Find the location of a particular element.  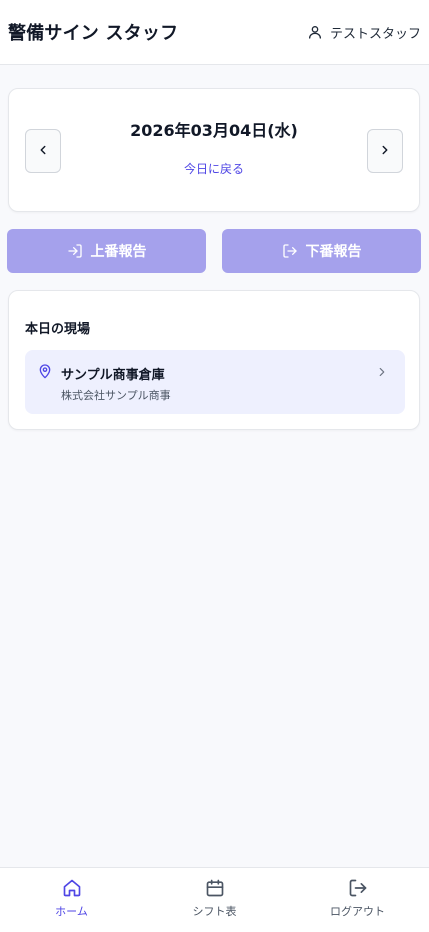

date-navigator: 2026年03月04日(水) 今日に戻る is located at coordinates (214, 150).